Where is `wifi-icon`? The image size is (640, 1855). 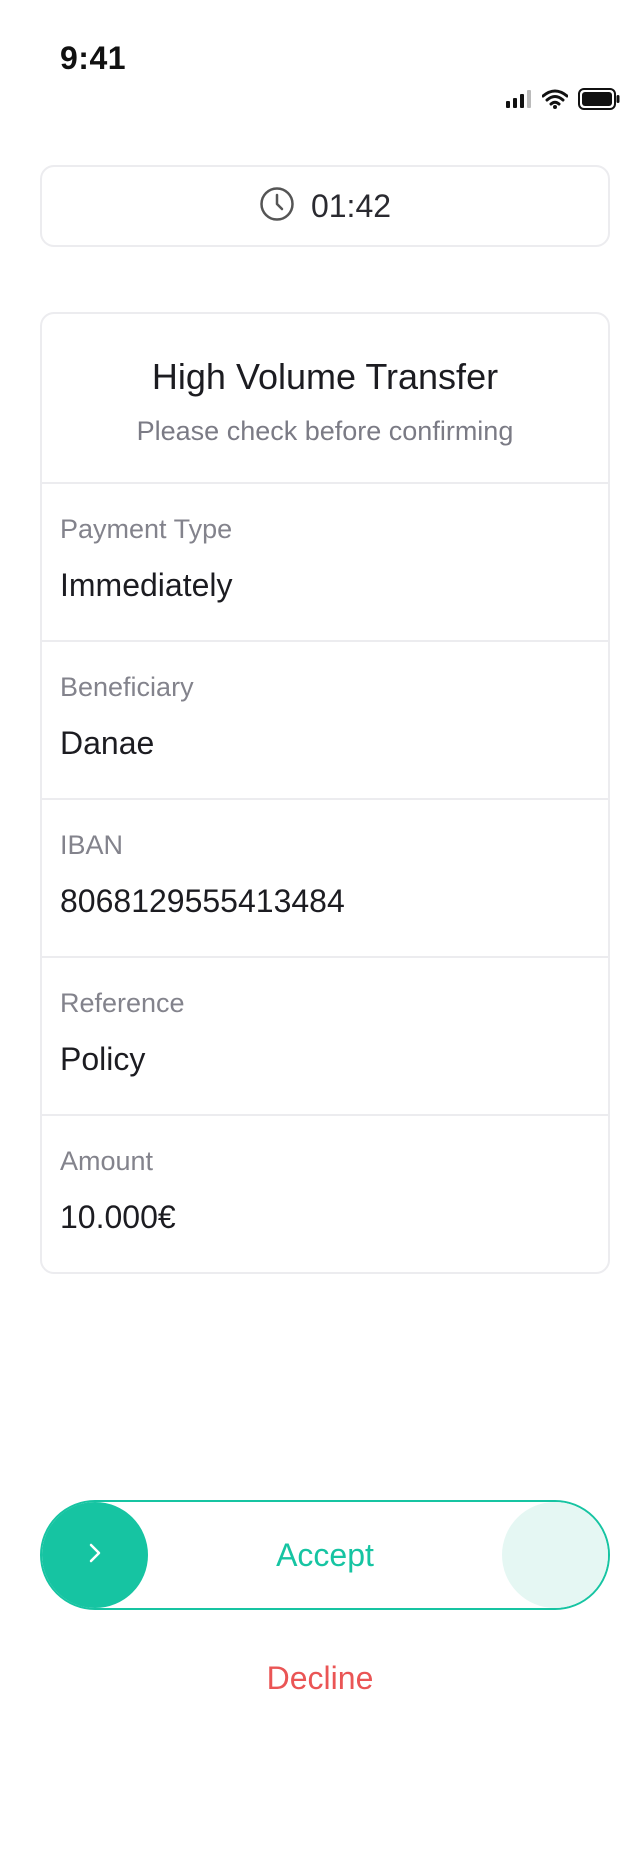
wifi-icon is located at coordinates (555, 101).